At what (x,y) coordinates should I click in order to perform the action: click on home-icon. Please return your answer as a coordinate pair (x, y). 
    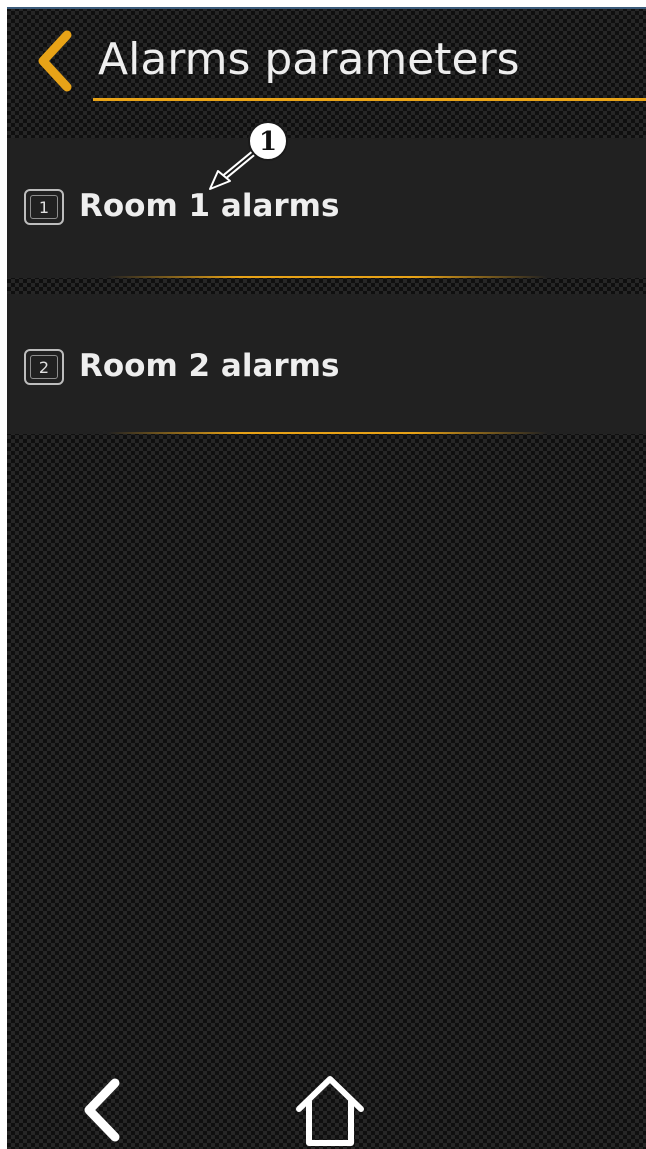
    Looking at the image, I should click on (330, 1111).